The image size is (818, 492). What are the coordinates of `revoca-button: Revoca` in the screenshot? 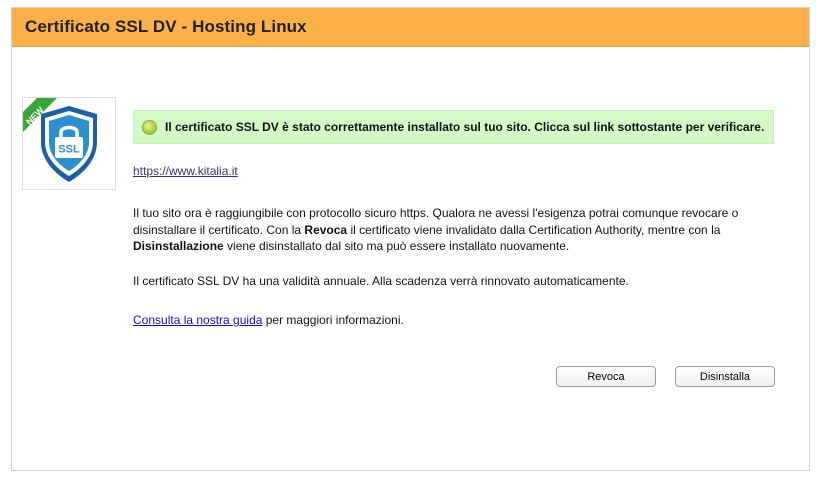 It's located at (606, 376).